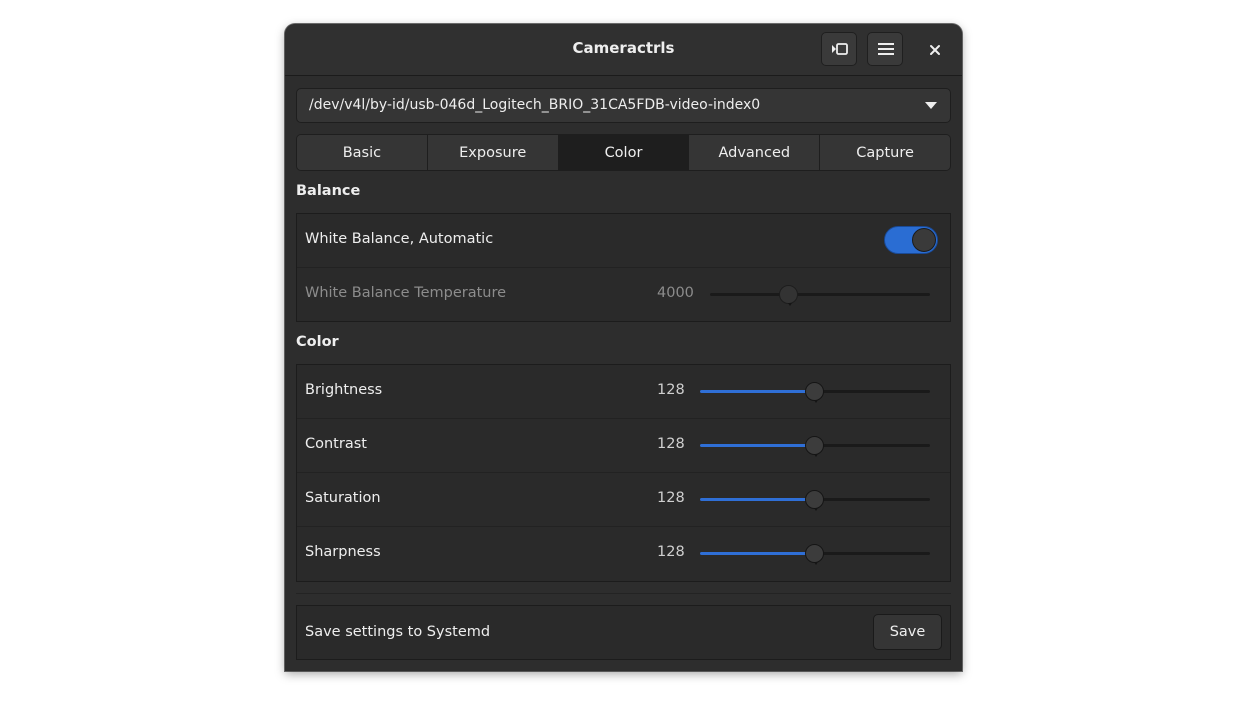  I want to click on saturation-row: Saturation 128, so click(623, 500).